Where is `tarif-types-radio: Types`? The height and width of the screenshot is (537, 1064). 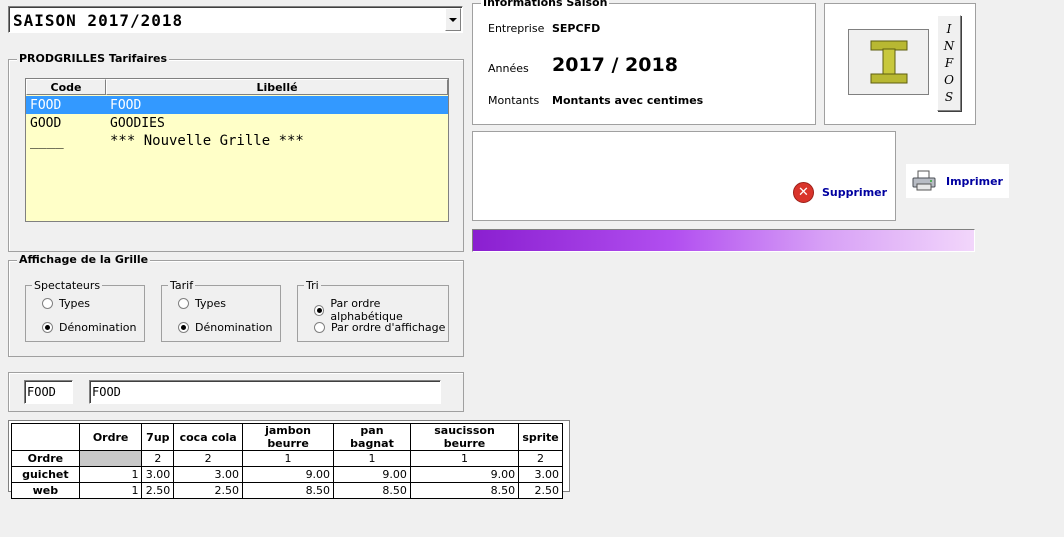
tarif-types-radio: Types is located at coordinates (202, 303).